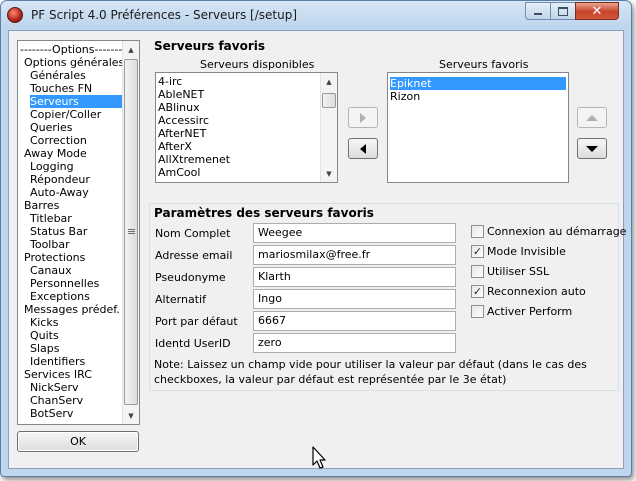 This screenshot has height=481, width=636. Describe the element at coordinates (41, 205) in the screenshot. I see `tree-item: Barres` at that location.